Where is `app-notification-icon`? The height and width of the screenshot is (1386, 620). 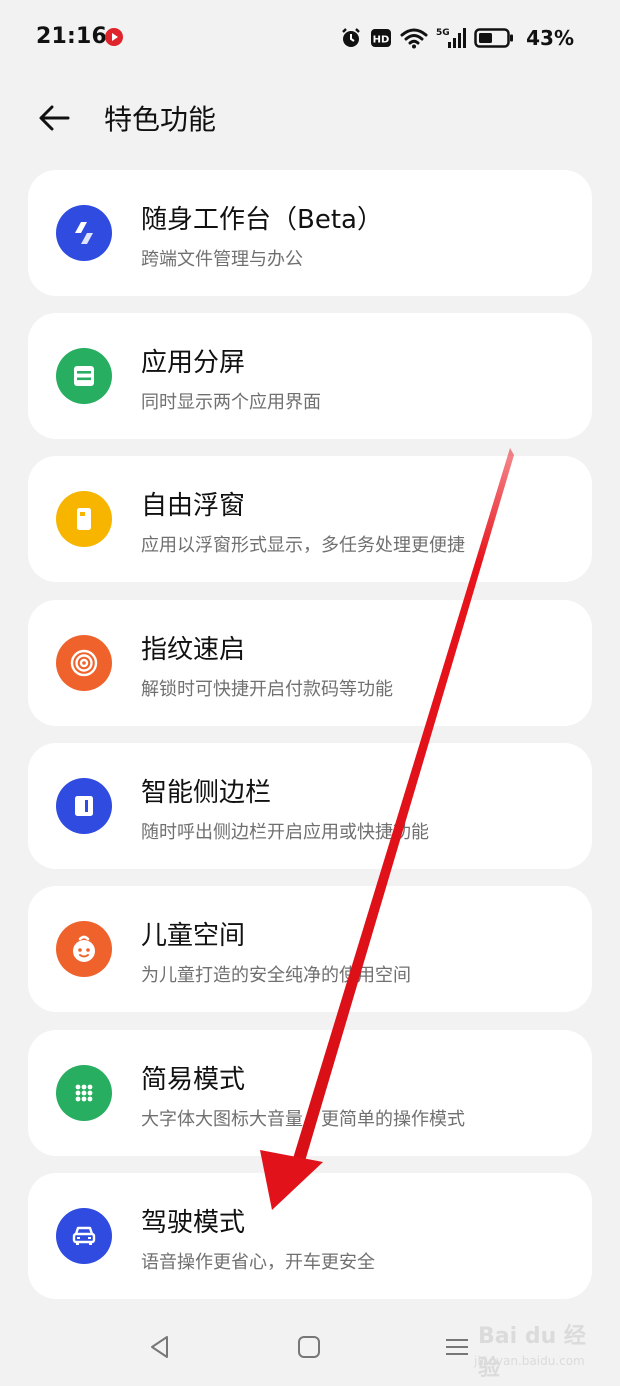 app-notification-icon is located at coordinates (114, 37).